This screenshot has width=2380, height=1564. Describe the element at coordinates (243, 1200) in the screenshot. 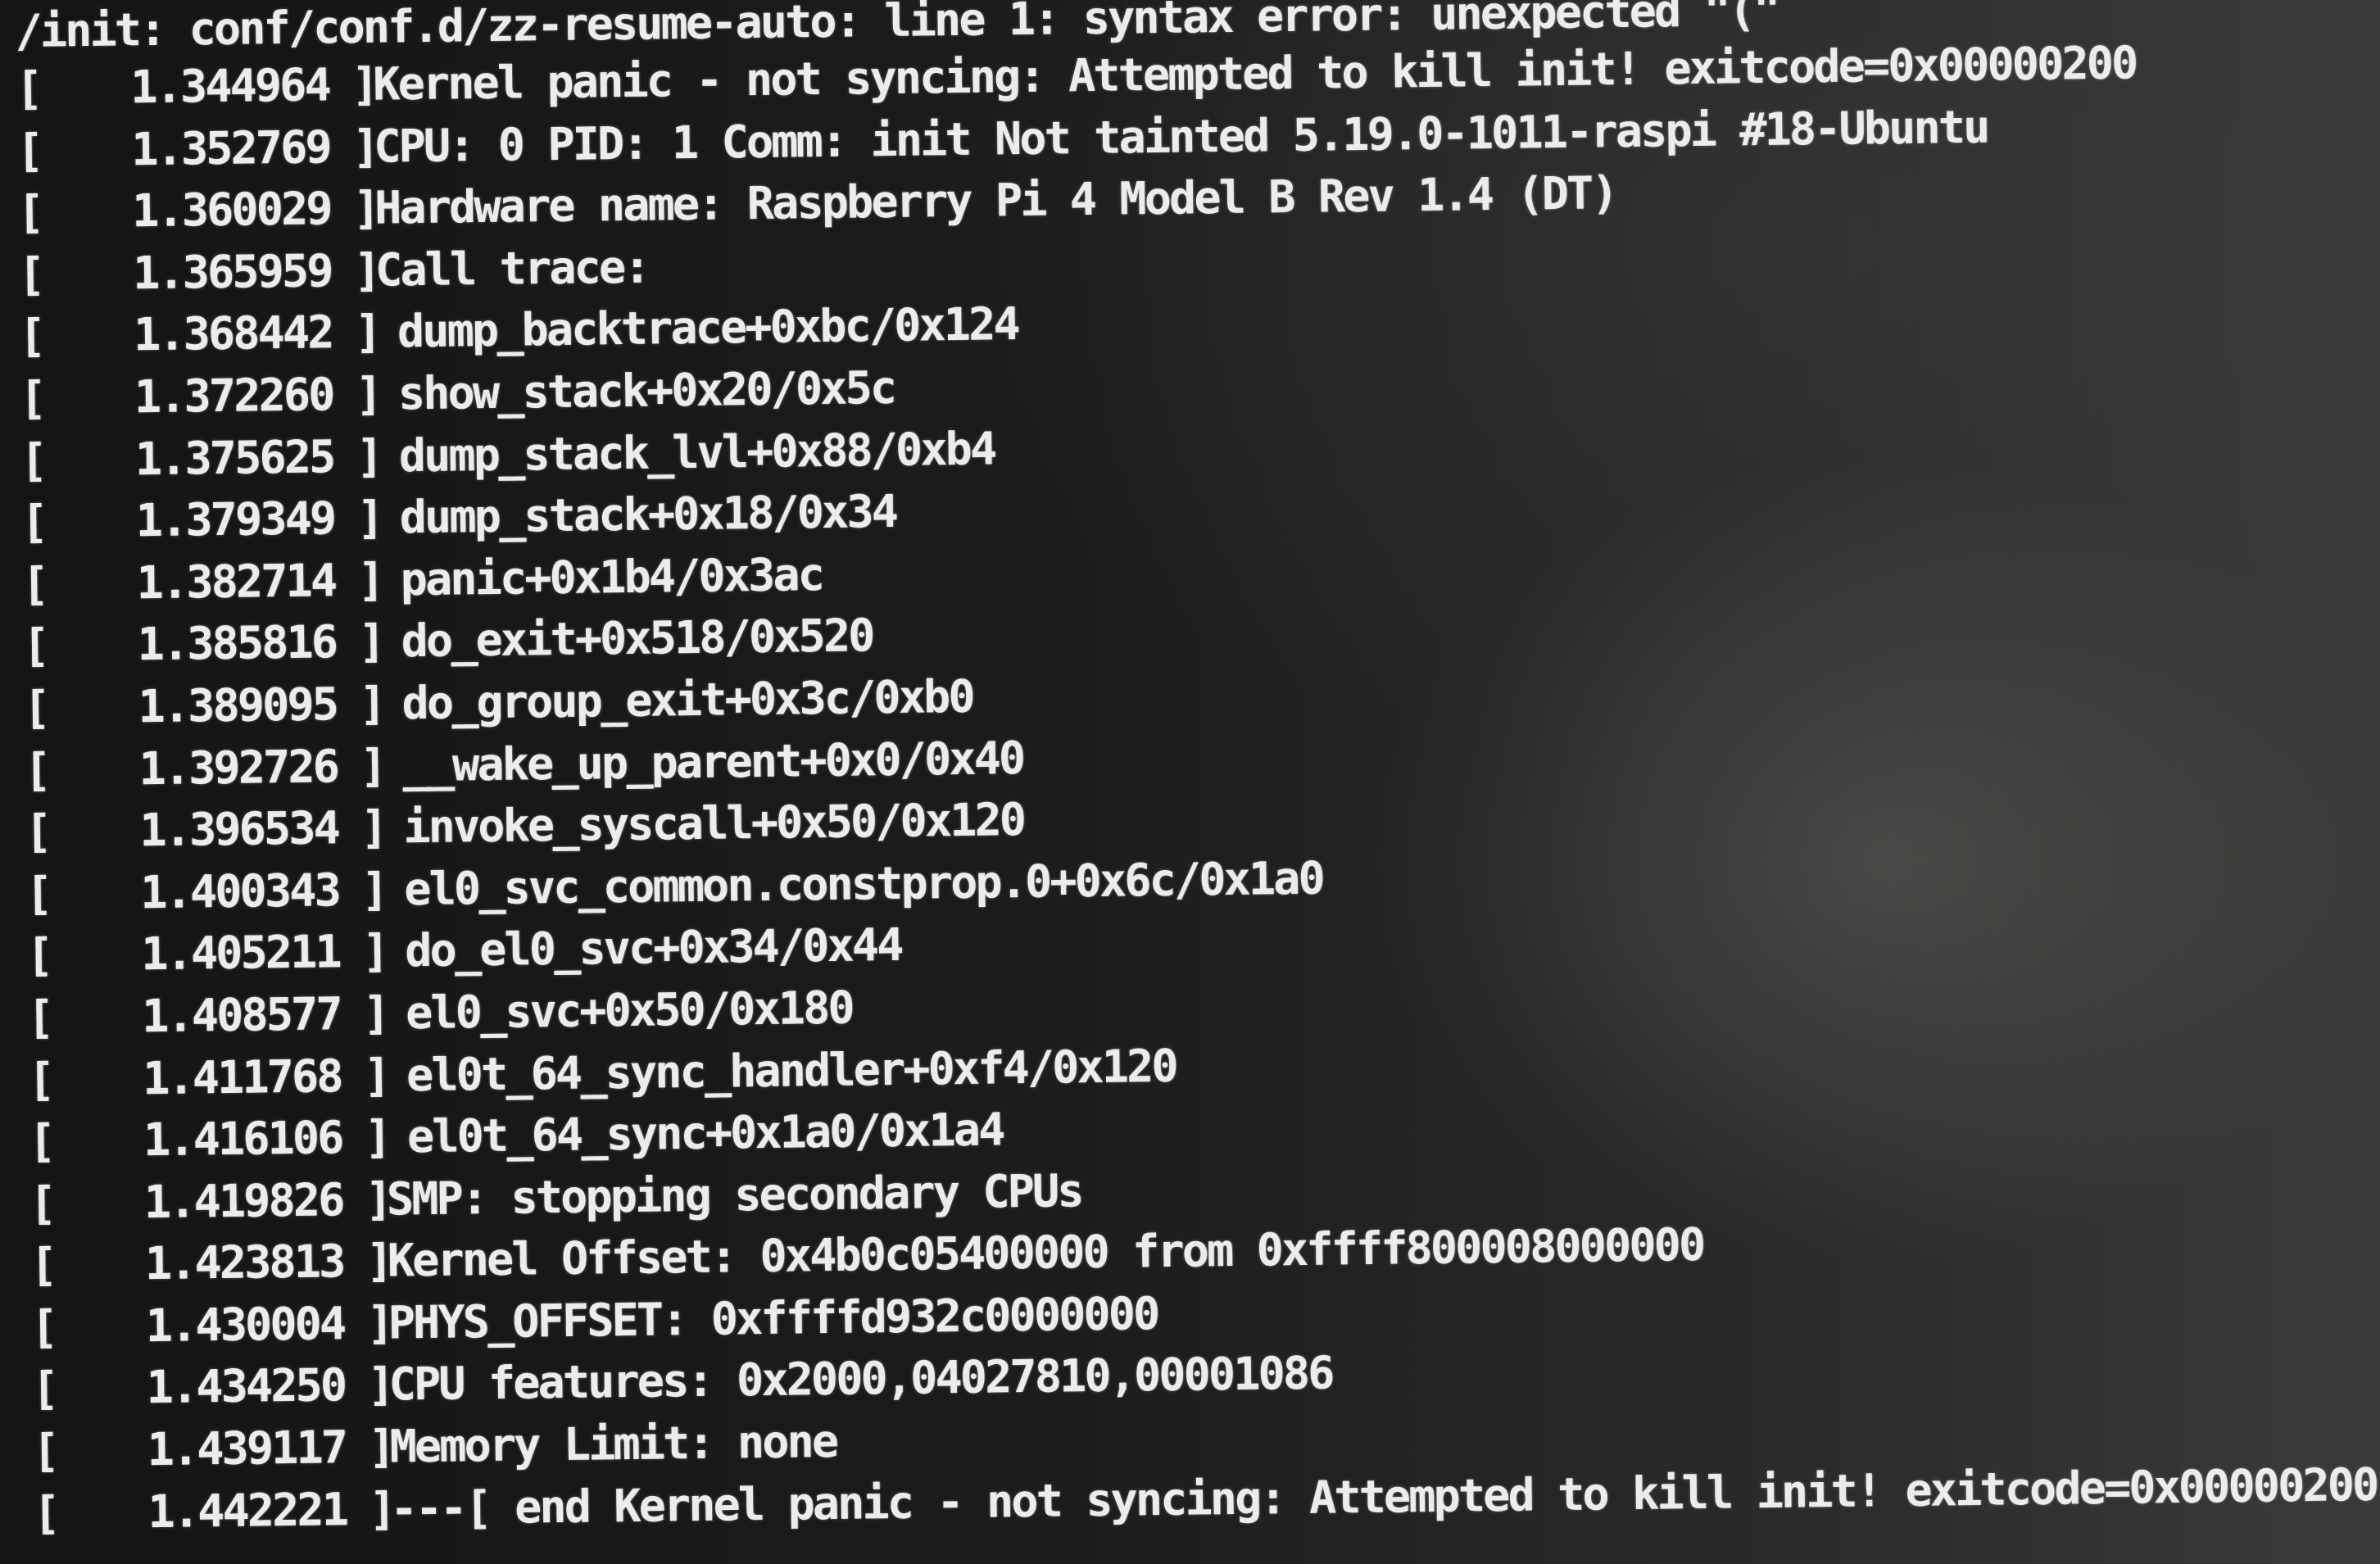

I see `log-timestamp: 1.419826` at that location.